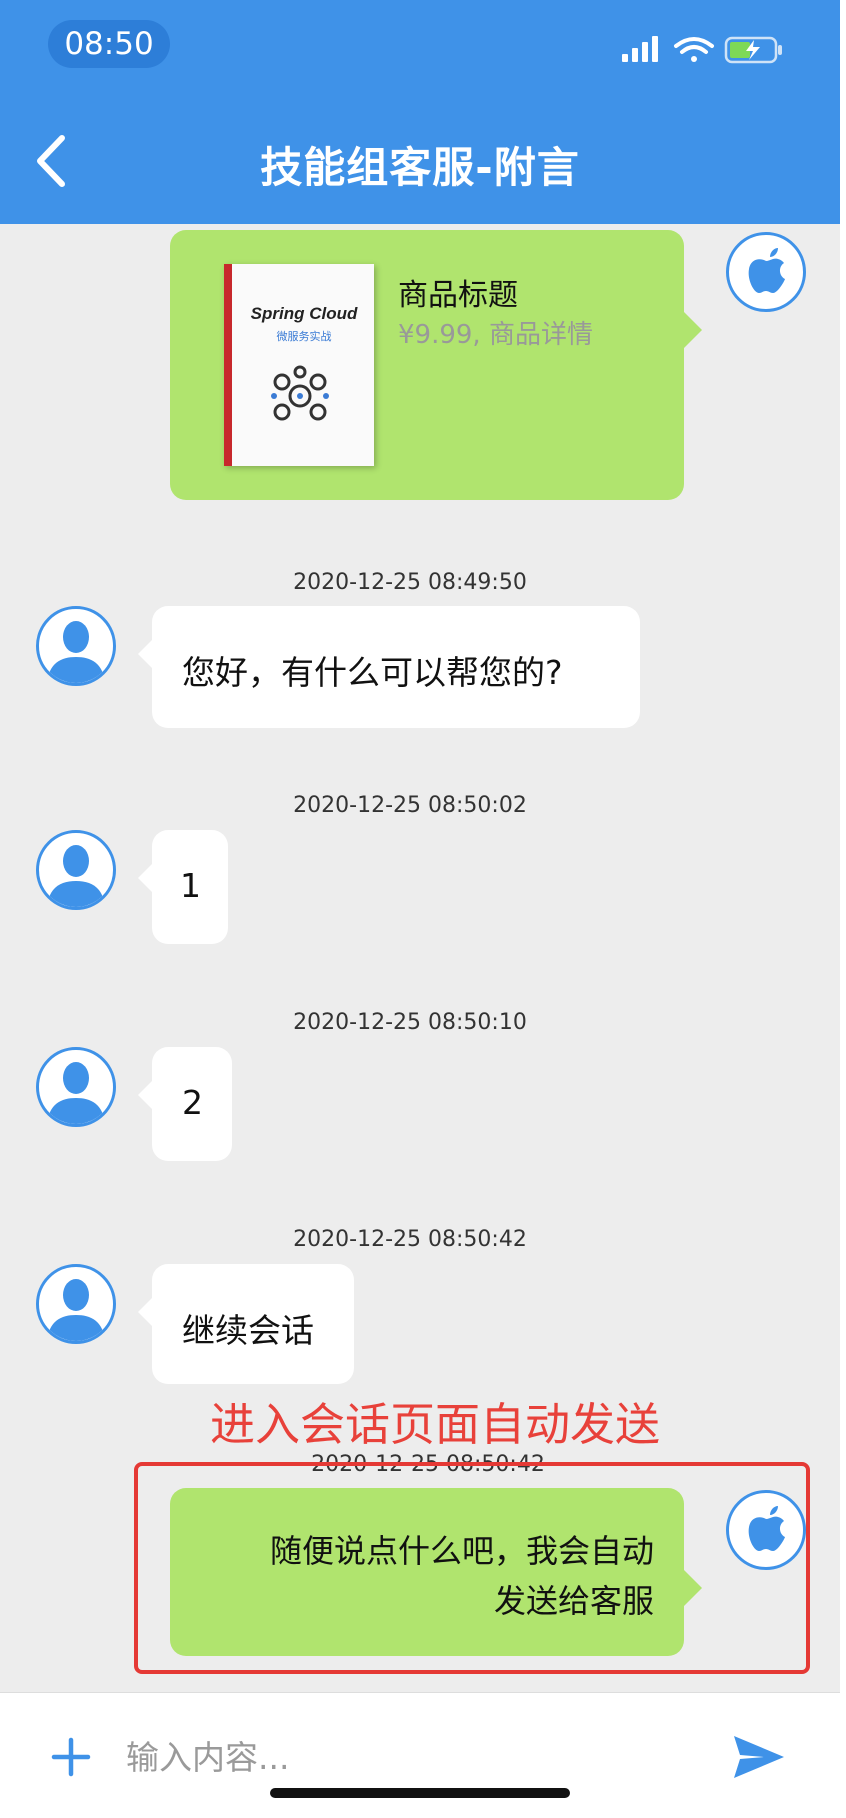 The height and width of the screenshot is (1818, 846). Describe the element at coordinates (420, 1793) in the screenshot. I see `home-indicator` at that location.